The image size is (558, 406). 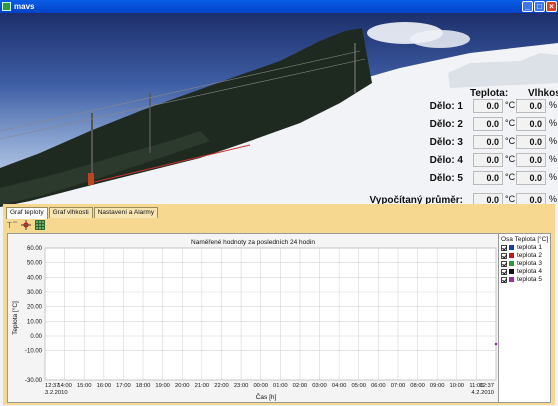 What do you see at coordinates (27, 213) in the screenshot?
I see `tab-graf-teploty: Graf teploty` at bounding box center [27, 213].